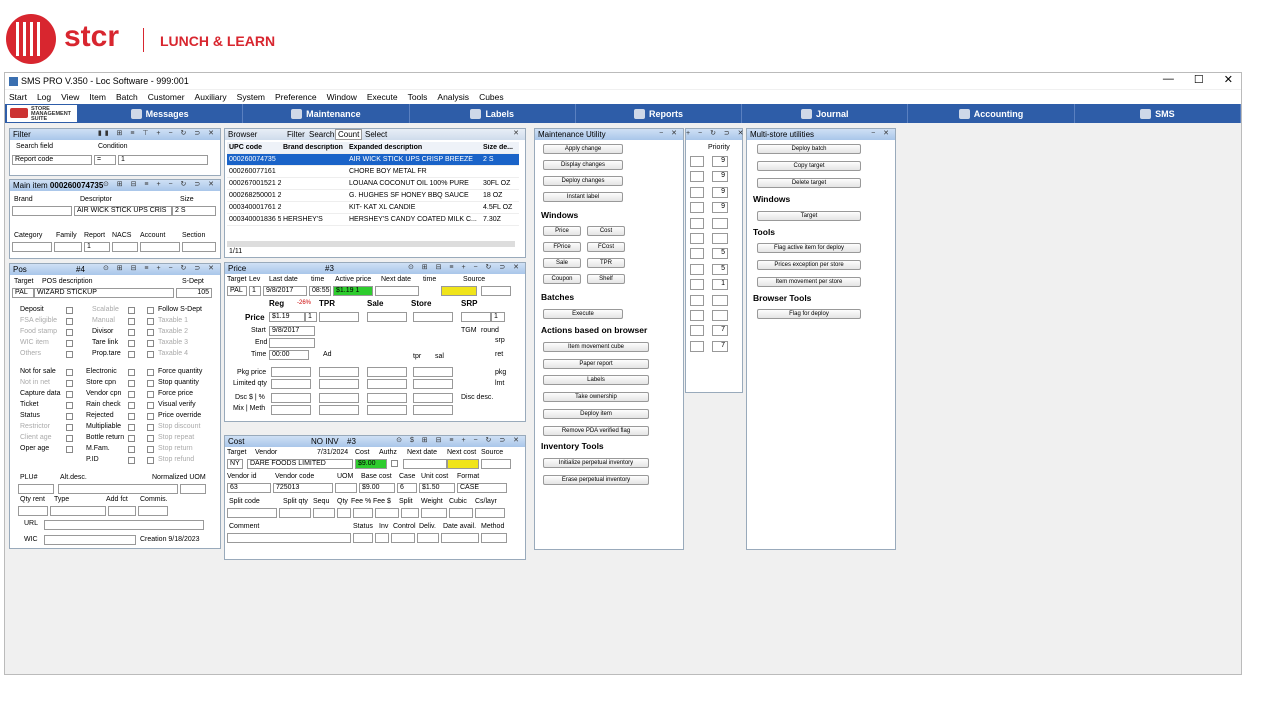  What do you see at coordinates (166, 97) in the screenshot?
I see `menu-item-5: Customer` at bounding box center [166, 97].